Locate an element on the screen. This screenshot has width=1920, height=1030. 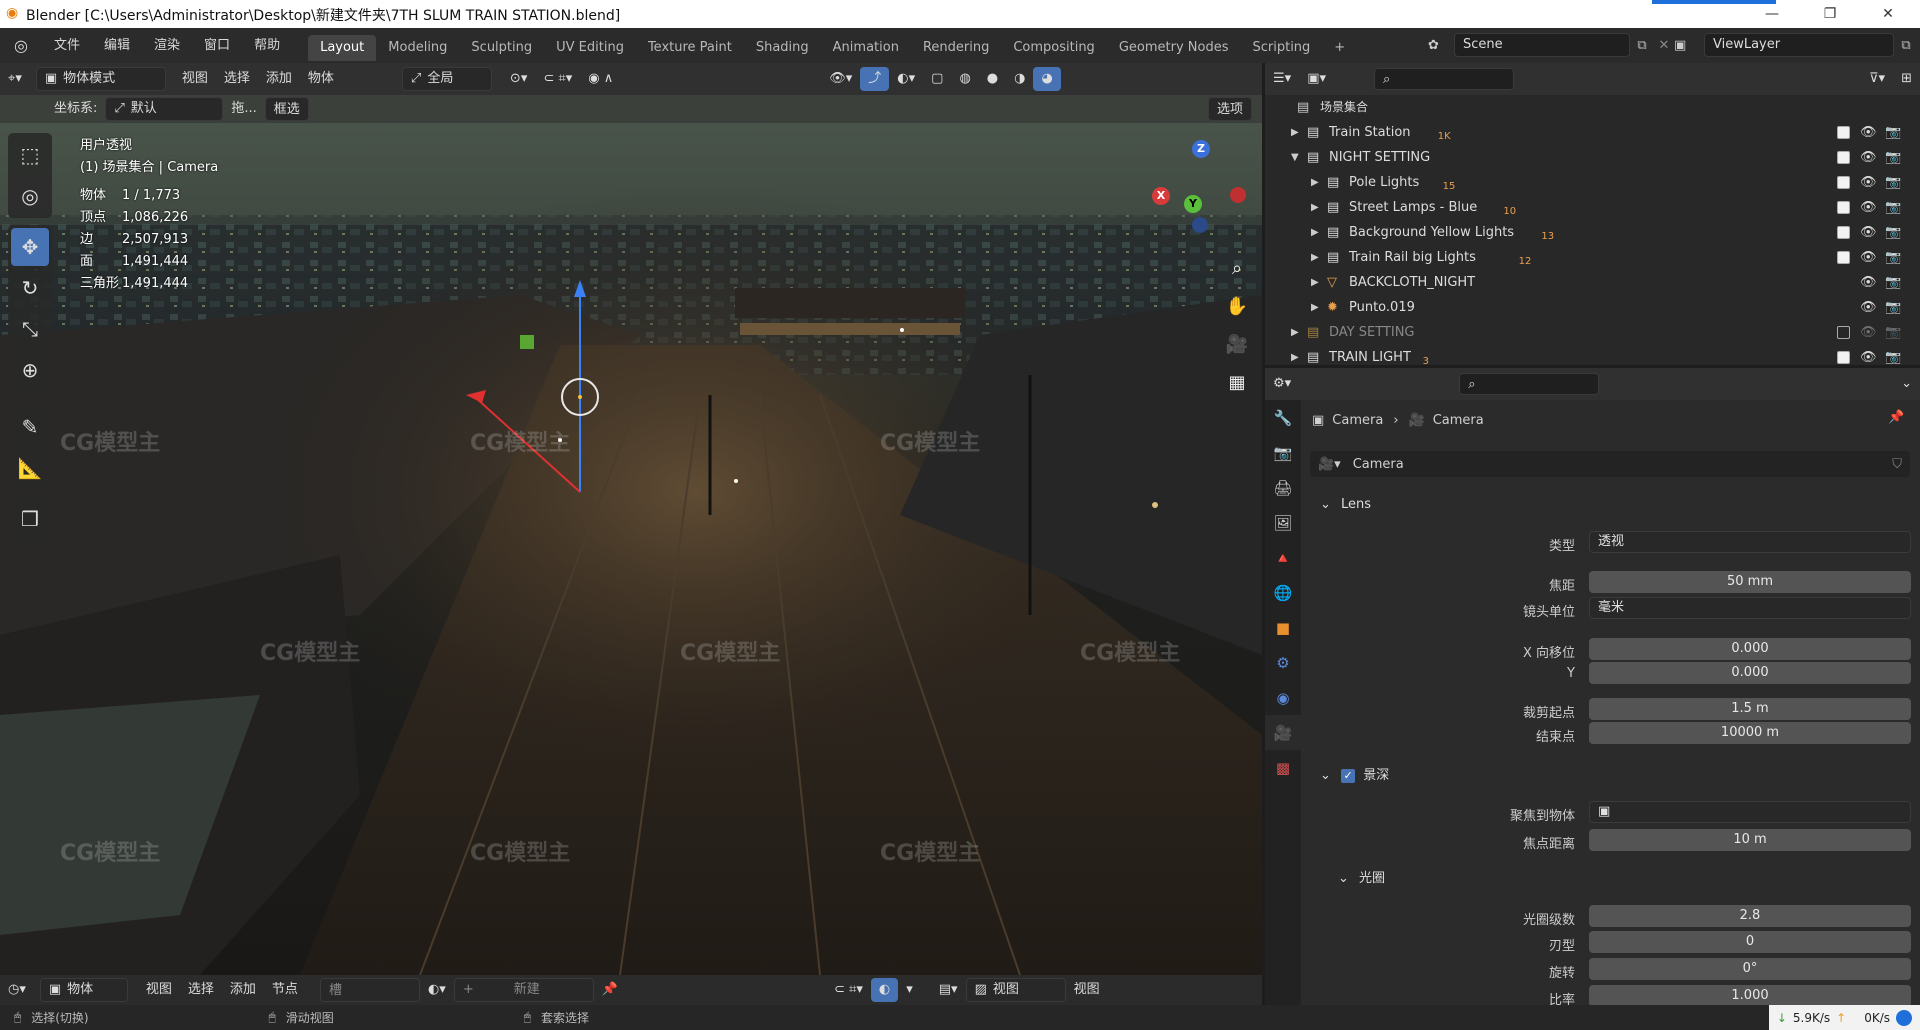
footer-menu-view: 视图 is located at coordinates (159, 990).